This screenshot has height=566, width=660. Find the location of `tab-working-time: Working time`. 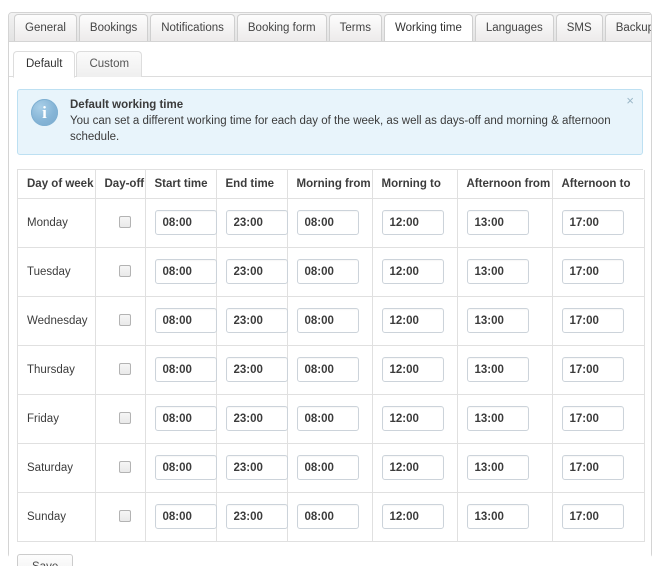

tab-working-time: Working time is located at coordinates (428, 27).